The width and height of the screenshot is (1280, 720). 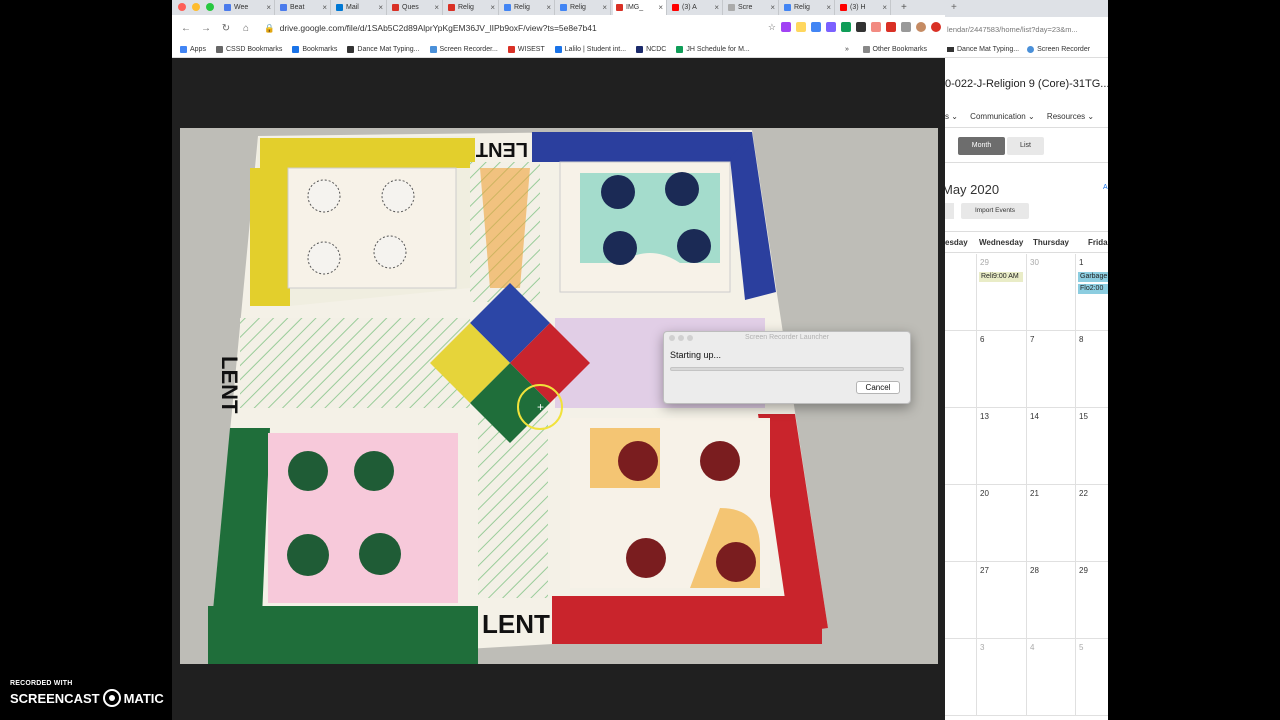 I want to click on zoom-window-button, so click(x=210, y=7).